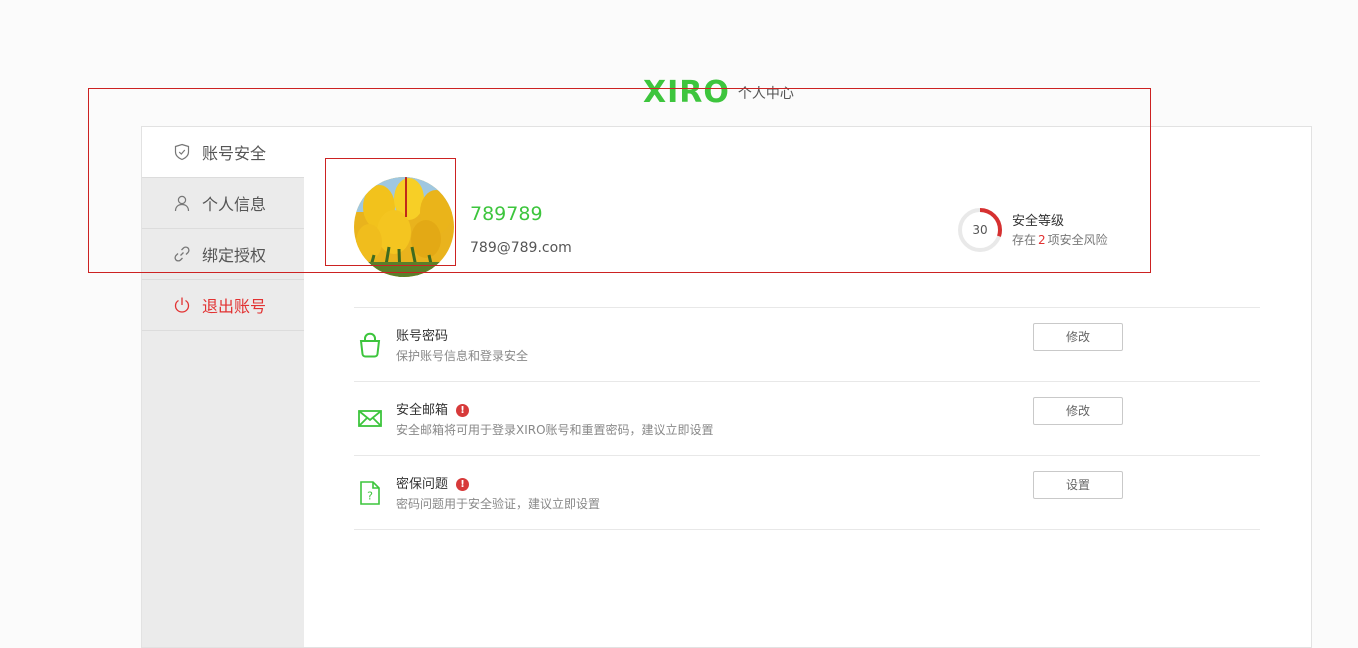 The image size is (1358, 648). I want to click on page-header: XIRO 个人中心, so click(718, 93).